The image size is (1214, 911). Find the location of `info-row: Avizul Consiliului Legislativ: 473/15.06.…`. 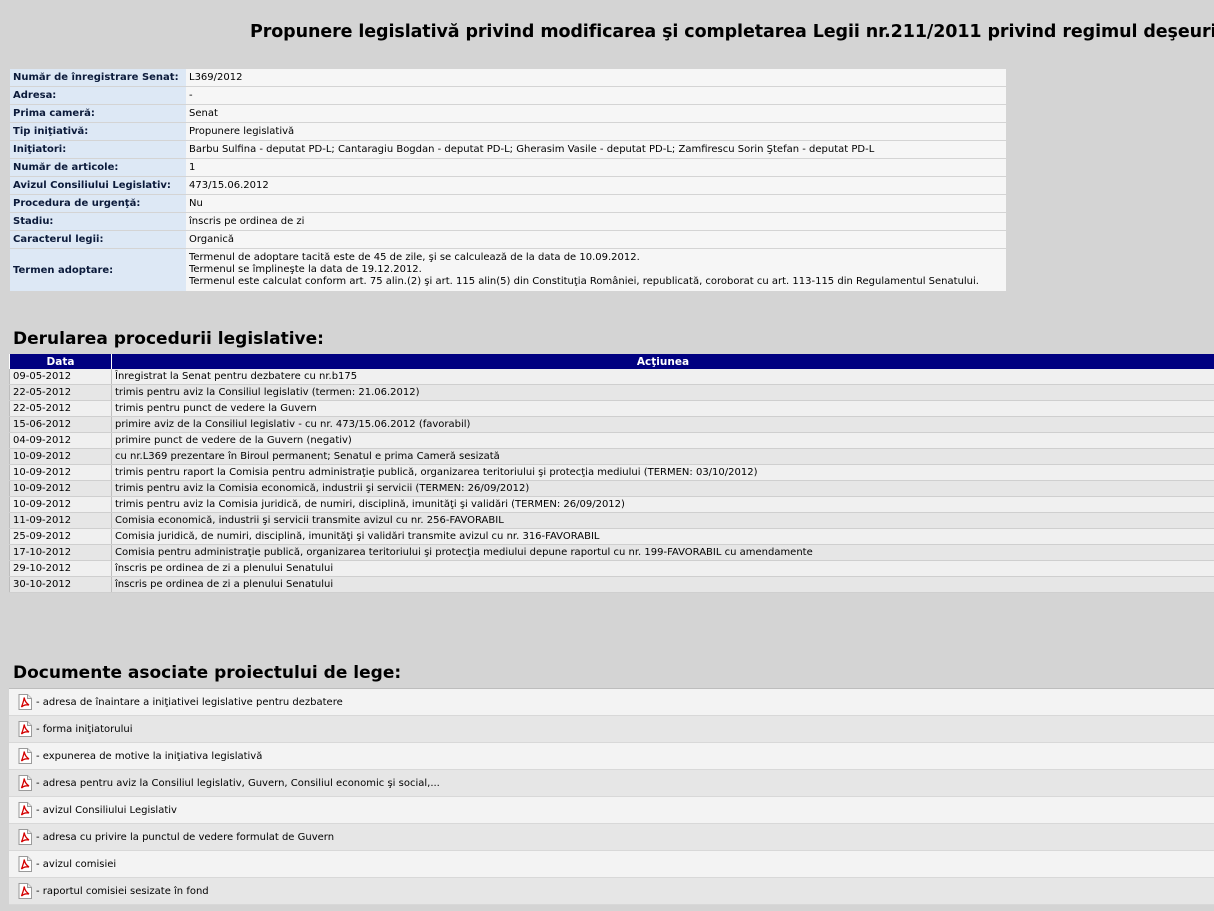

info-row: Avizul Consiliului Legislativ: 473/15.06.… is located at coordinates (508, 185).